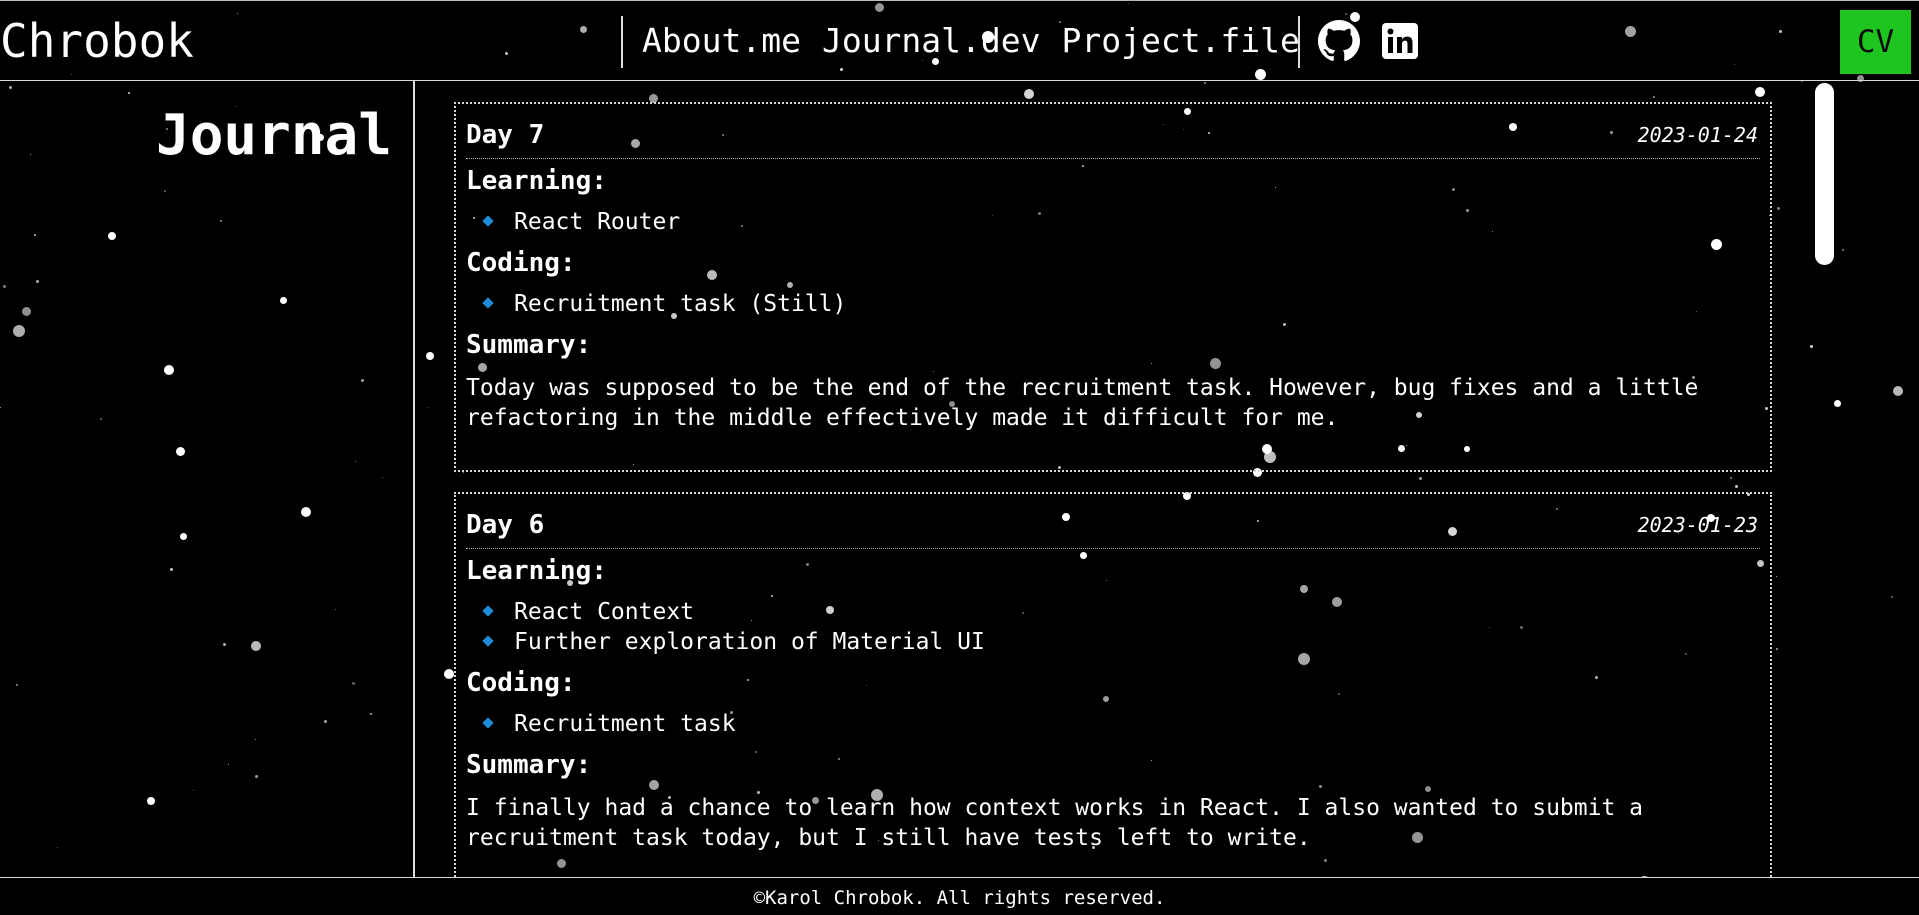  Describe the element at coordinates (604, 612) in the screenshot. I see `list-item-text: React Context` at that location.